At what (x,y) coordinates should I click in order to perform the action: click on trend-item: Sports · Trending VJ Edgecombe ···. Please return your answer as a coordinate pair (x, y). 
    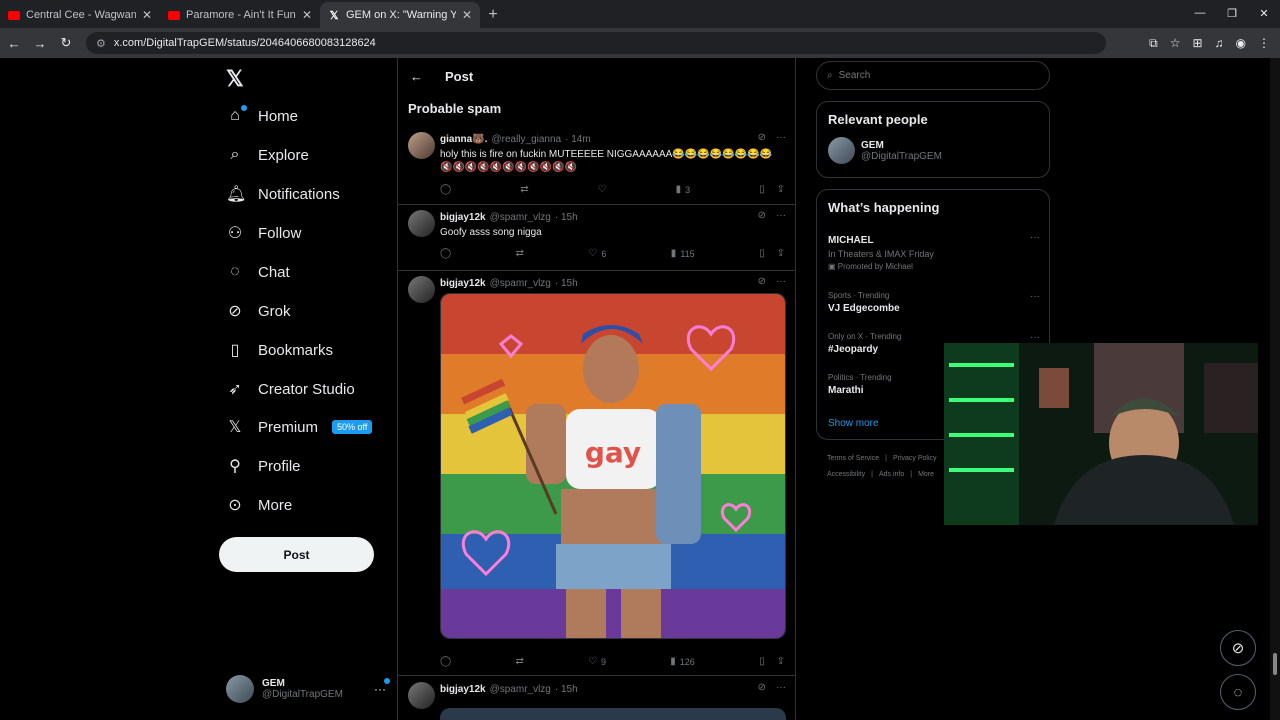
    Looking at the image, I should click on (934, 302).